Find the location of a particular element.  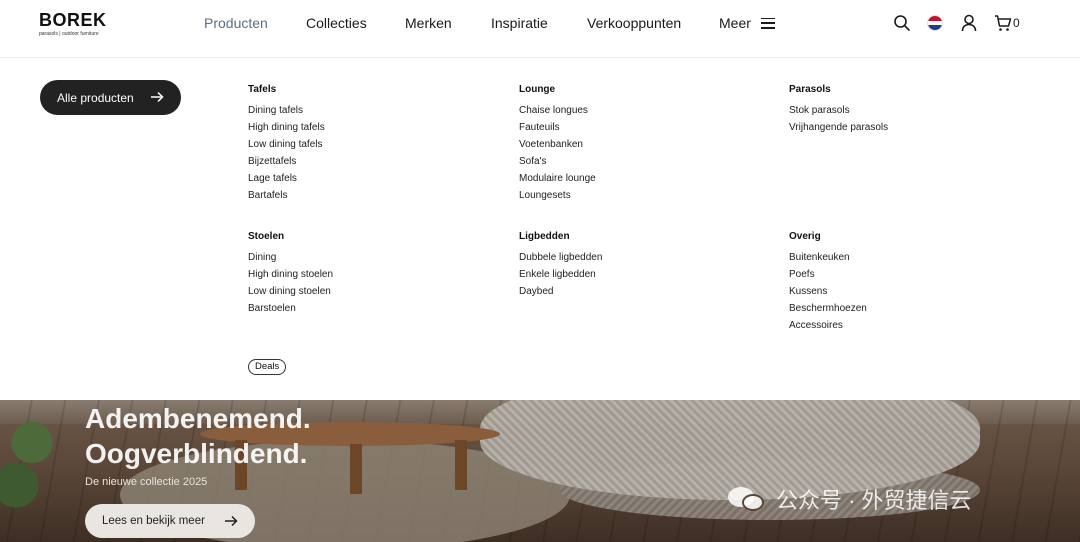

menu-icon is located at coordinates (767, 23).